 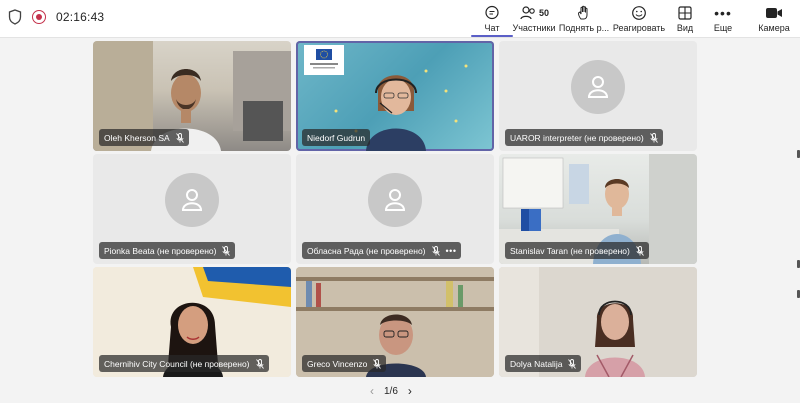 I want to click on camera-label: Камера, so click(x=774, y=28).